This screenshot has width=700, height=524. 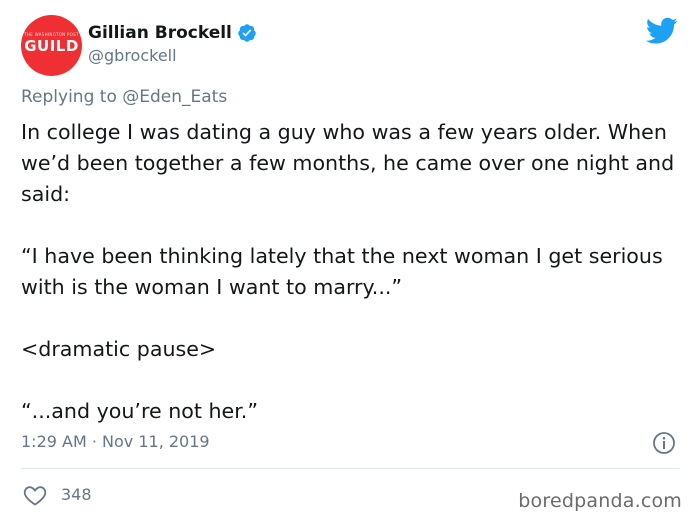 I want to click on replying-to-line: Replying to @Eden_Eats, so click(x=124, y=97).